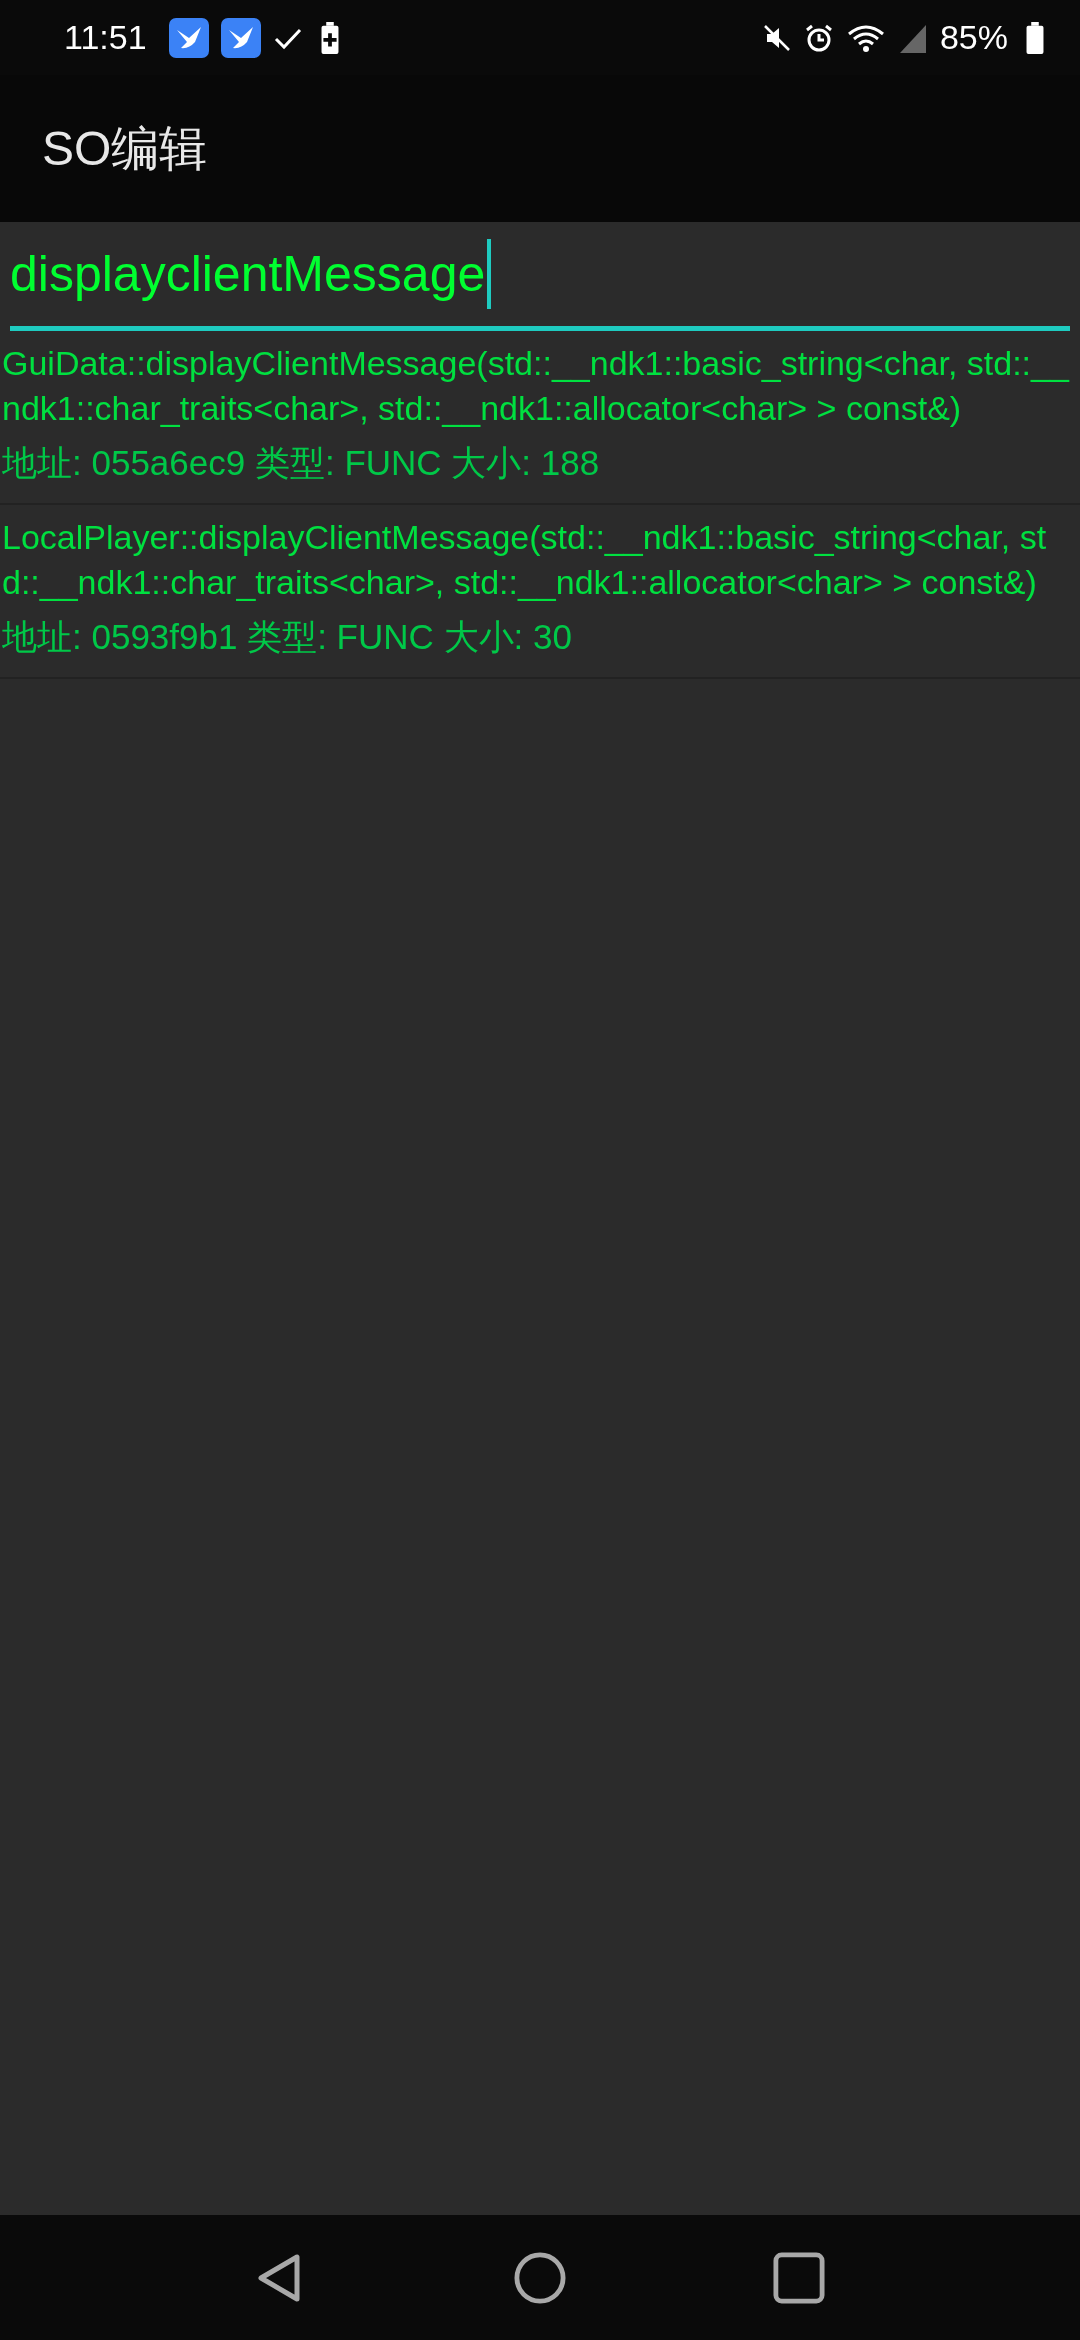  What do you see at coordinates (287, 637) in the screenshot?
I see `symbol-details: 地址: 0593f9b1 类型: FUNC 大小: 30` at bounding box center [287, 637].